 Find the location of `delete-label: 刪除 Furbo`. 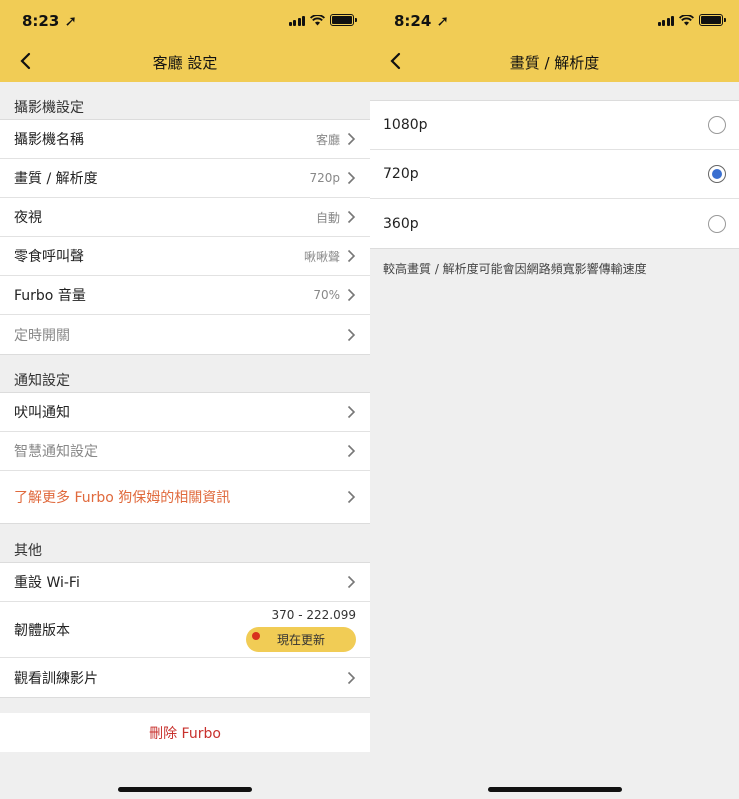

delete-label: 刪除 Furbo is located at coordinates (185, 733).